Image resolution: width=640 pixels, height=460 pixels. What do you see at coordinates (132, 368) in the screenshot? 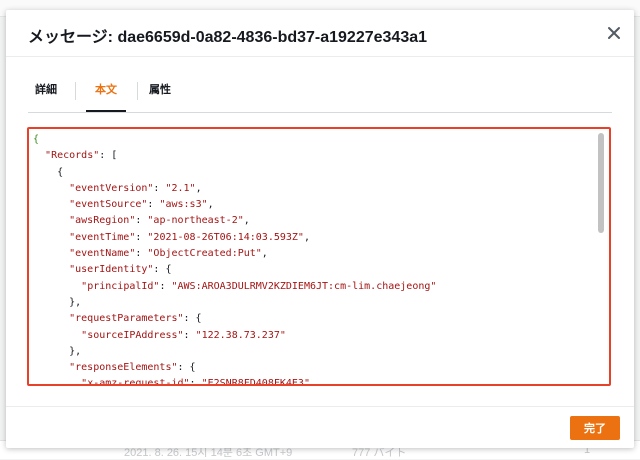
I see `code-line: "responseElements": {` at bounding box center [132, 368].